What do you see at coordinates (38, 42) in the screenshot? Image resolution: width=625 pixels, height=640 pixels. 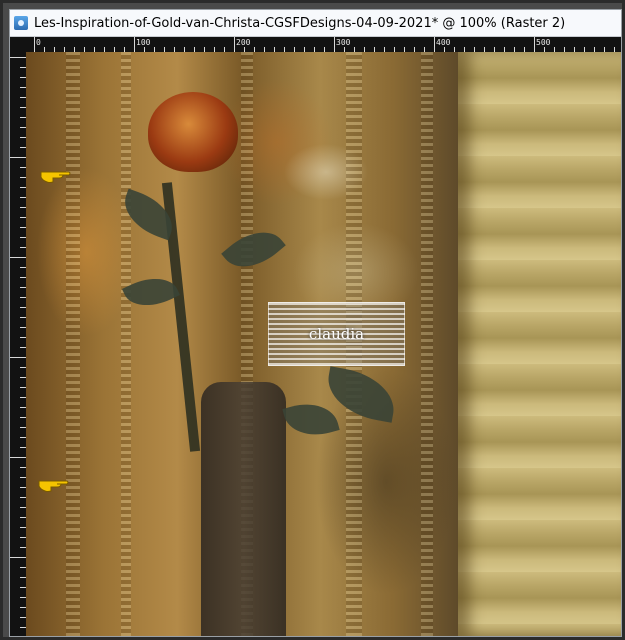 I see `ruler-label: 0` at bounding box center [38, 42].